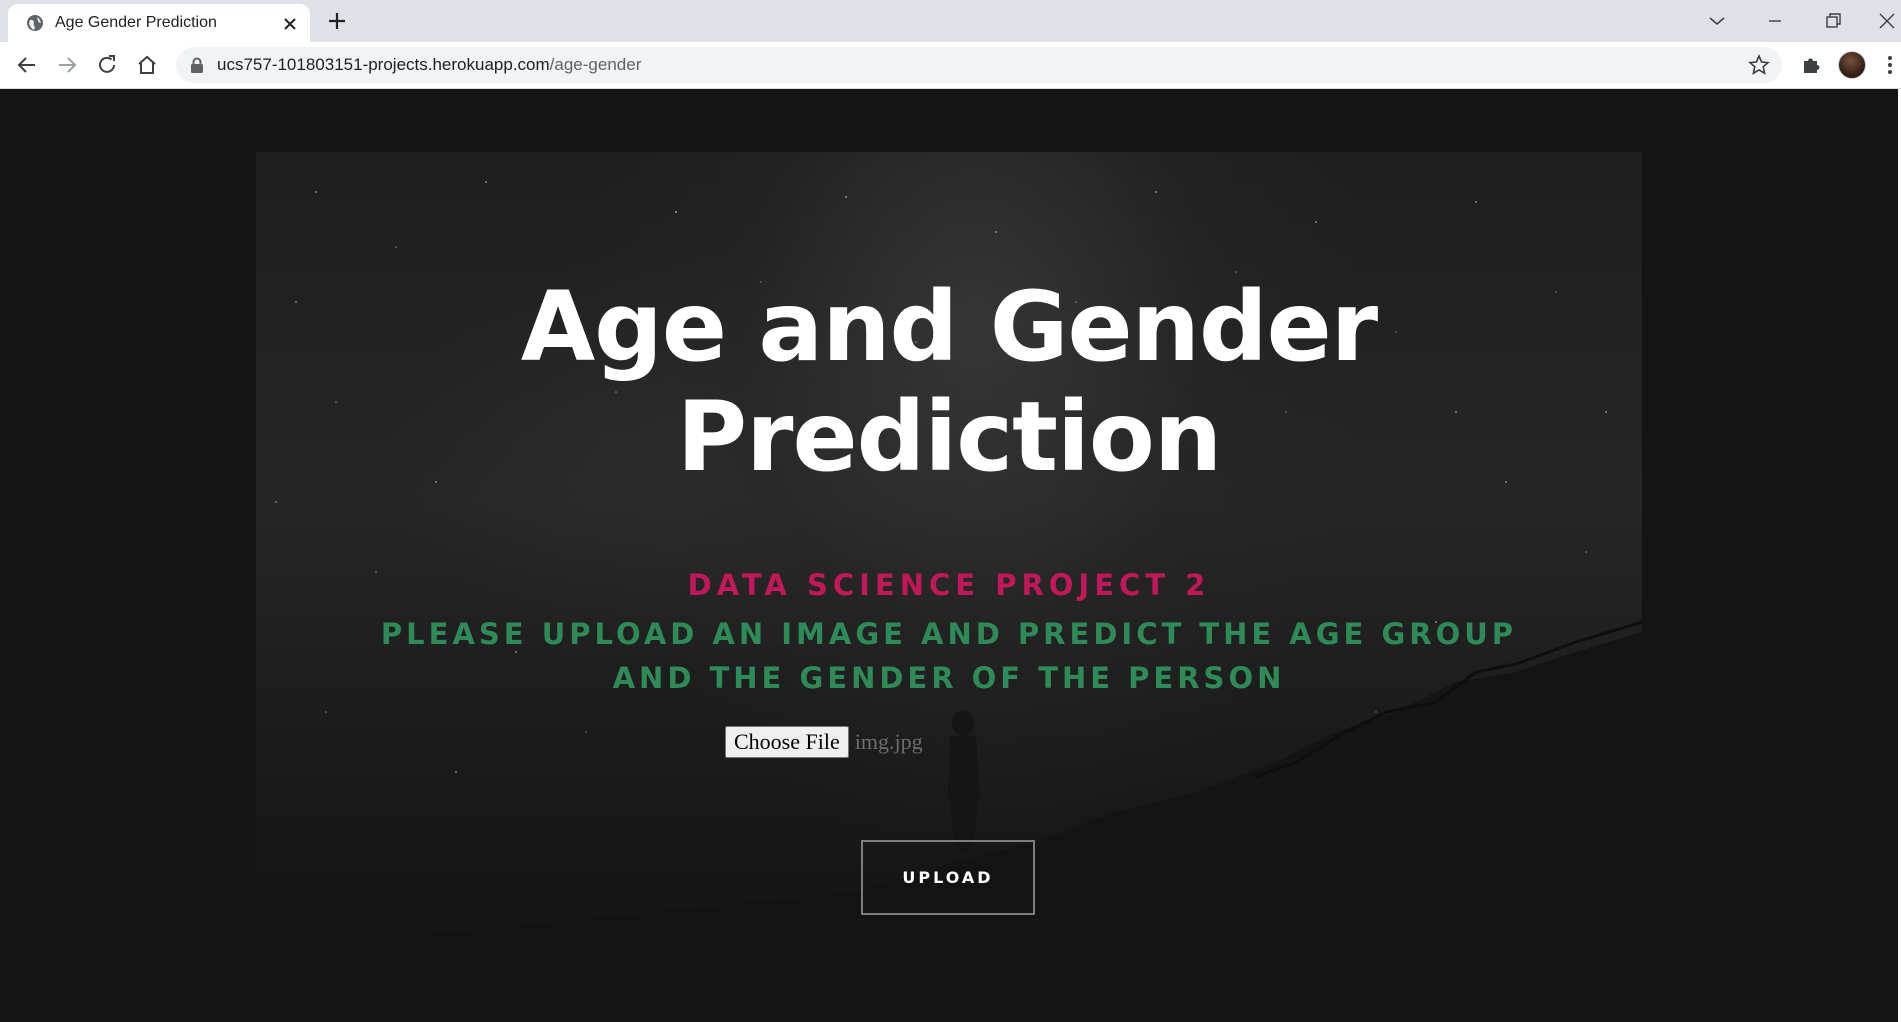 The height and width of the screenshot is (1022, 1901). What do you see at coordinates (1717, 21) in the screenshot?
I see `chevron-down-icon` at bounding box center [1717, 21].